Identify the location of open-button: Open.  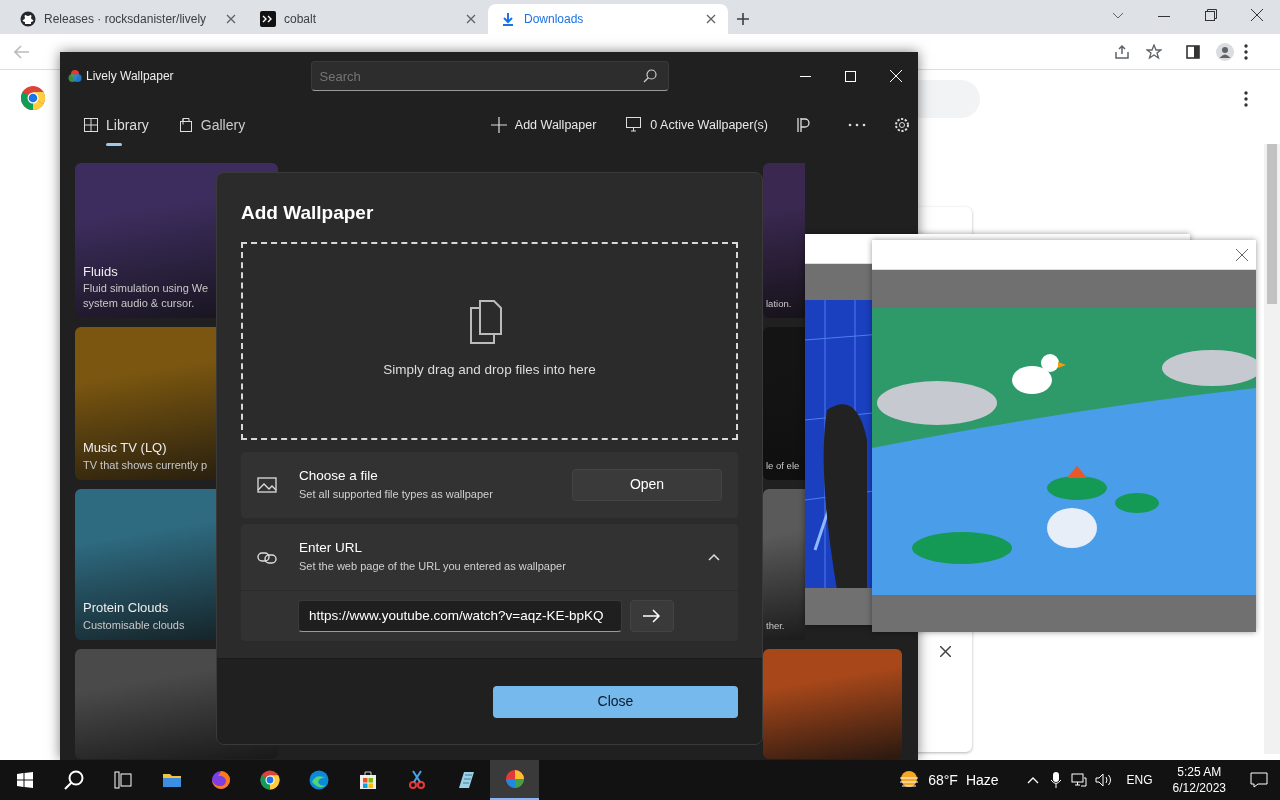
(647, 484).